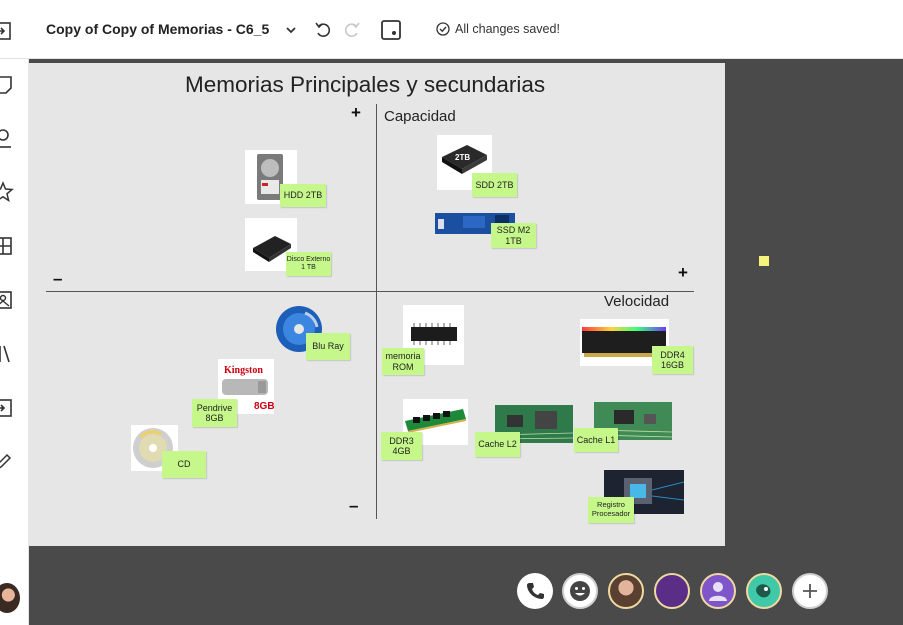 The image size is (903, 625). Describe the element at coordinates (596, 440) in the screenshot. I see `sticky-cache-l1: Cache L1` at that location.